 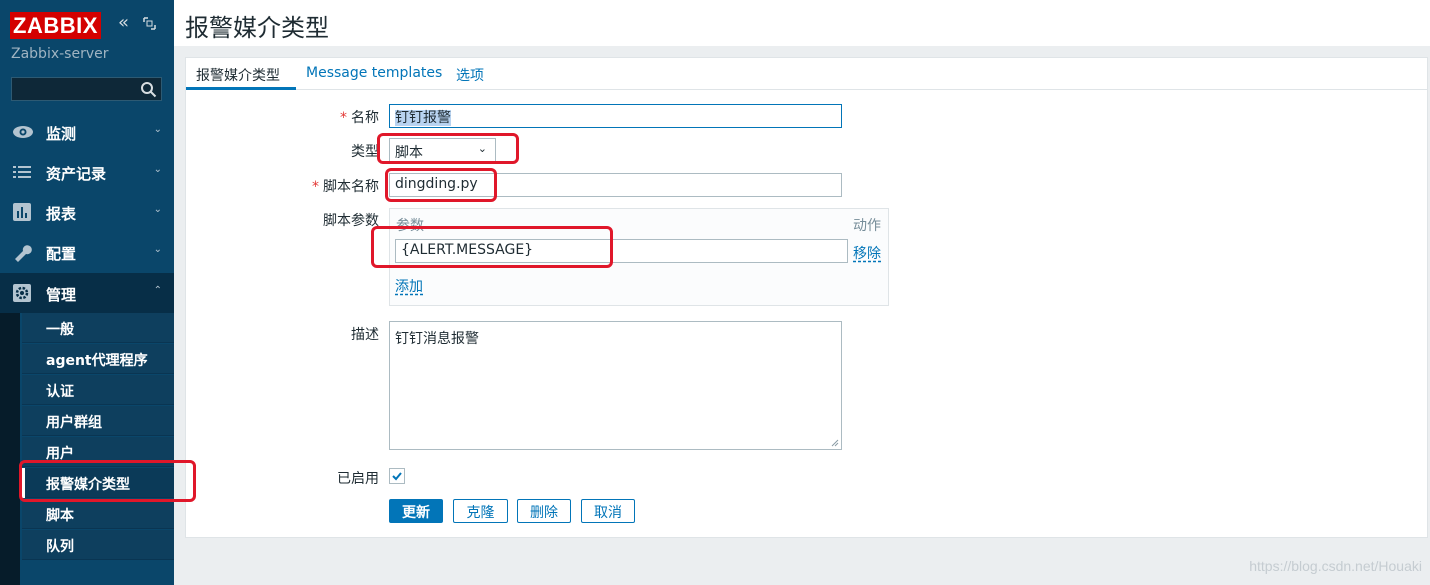 I want to click on sidebar-search-input, so click(x=86, y=89).